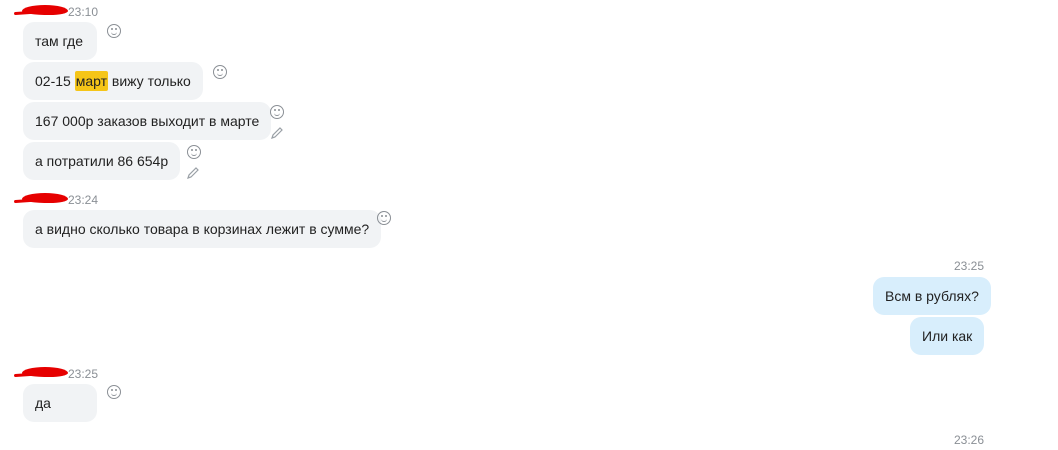 The width and height of the screenshot is (1058, 450). I want to click on message-text: Всм в рублях?, so click(932, 296).